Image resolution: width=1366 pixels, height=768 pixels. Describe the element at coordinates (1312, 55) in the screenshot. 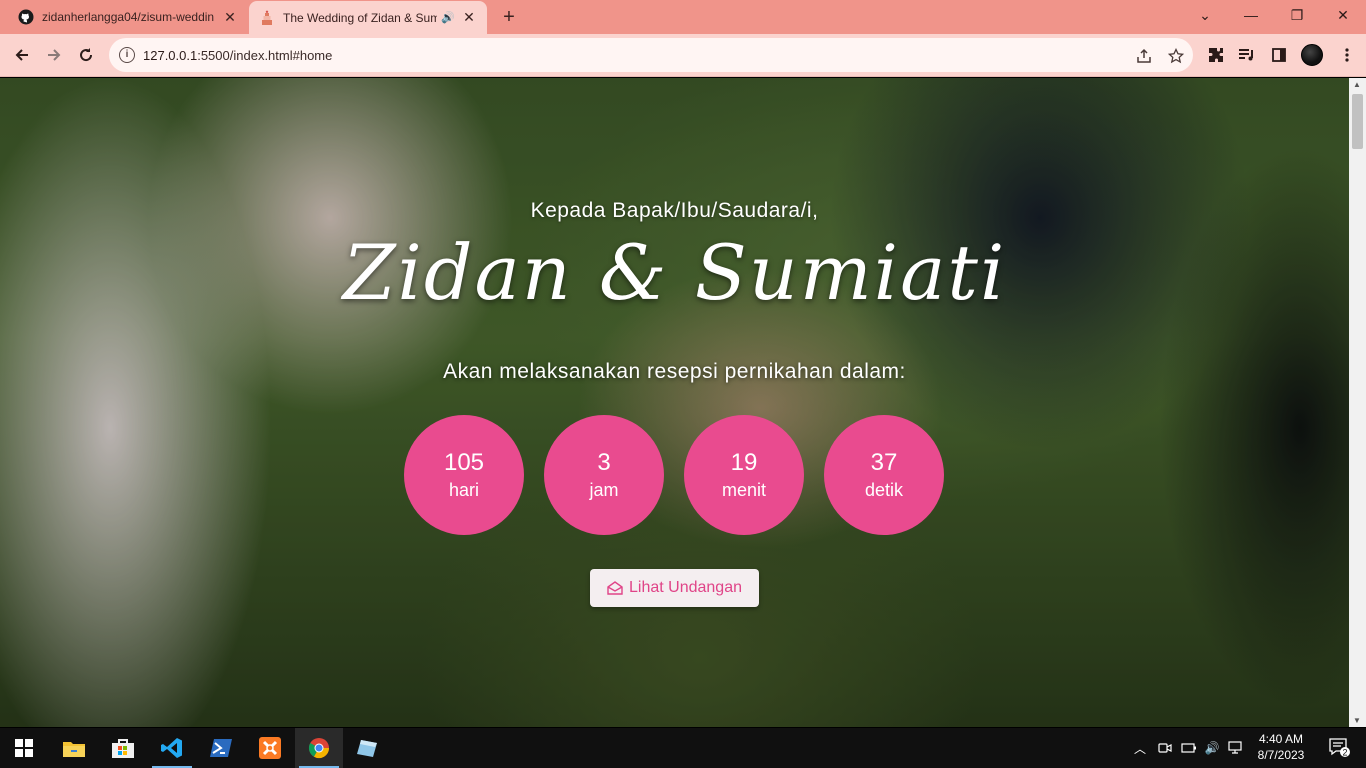

I see `profile-avatar` at that location.